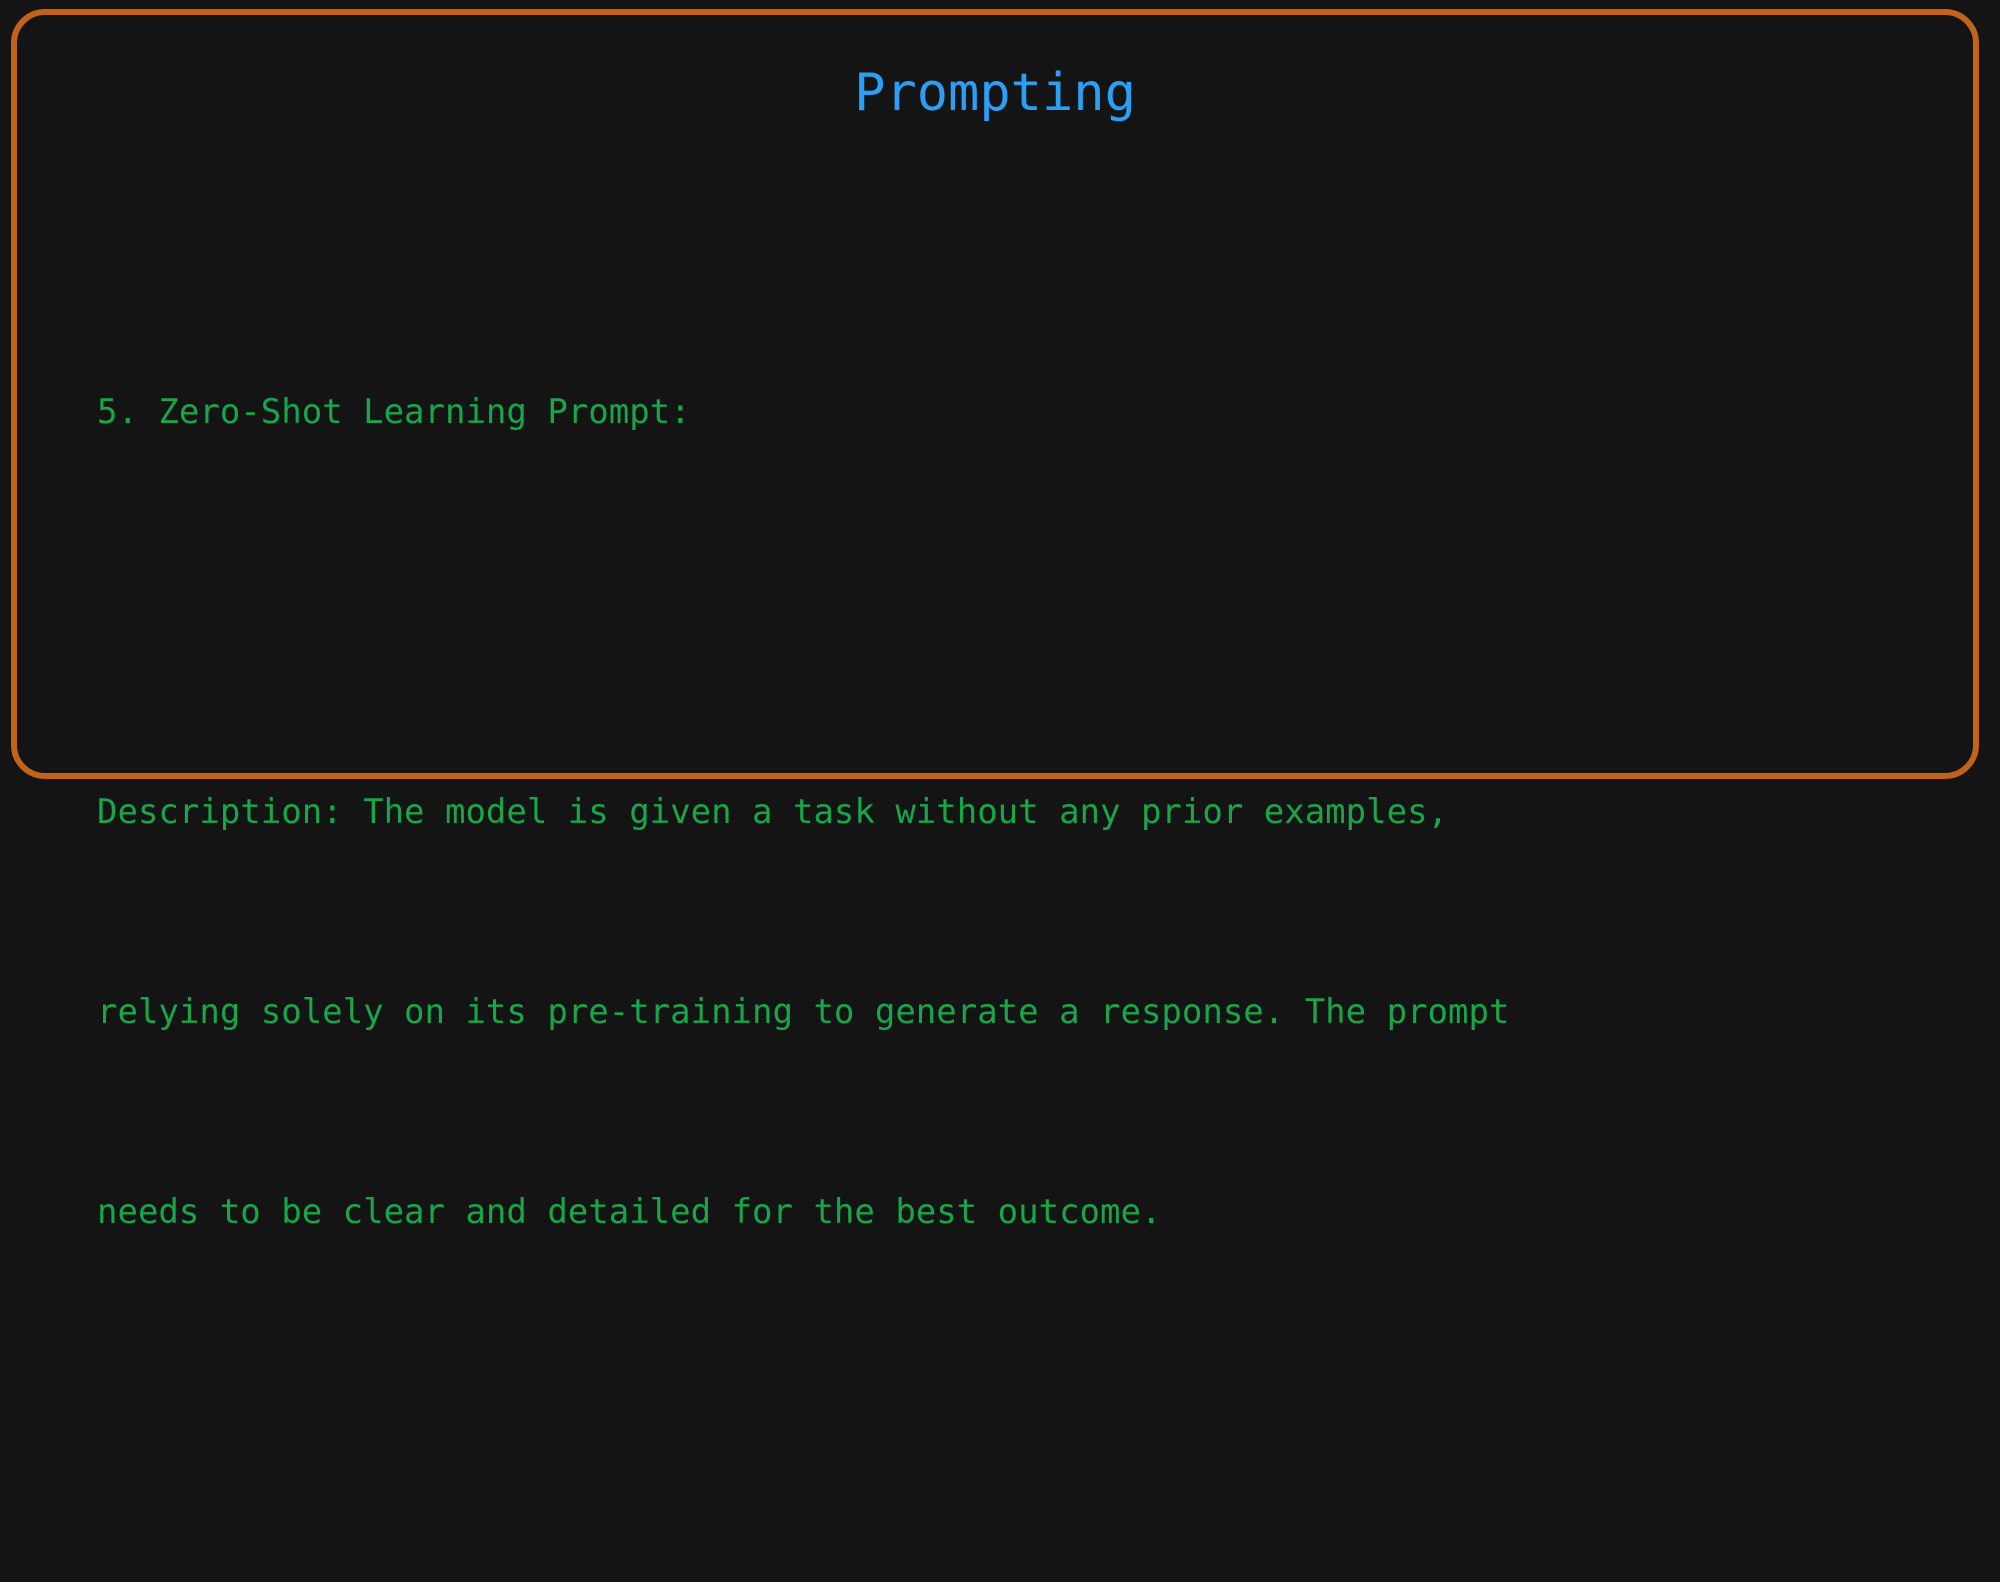  What do you see at coordinates (1022, 1437) in the screenshot?
I see `spacer-before-example` at bounding box center [1022, 1437].